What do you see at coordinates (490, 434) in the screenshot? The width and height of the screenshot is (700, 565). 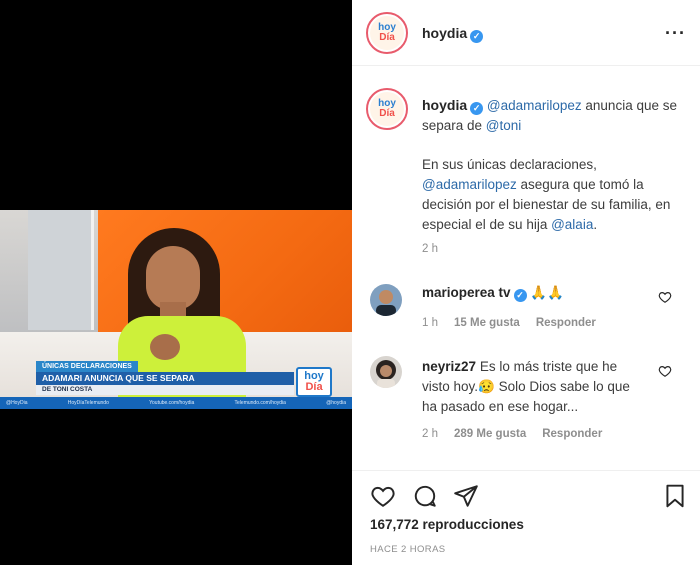 I see `comment-likes: 289 Me gusta` at bounding box center [490, 434].